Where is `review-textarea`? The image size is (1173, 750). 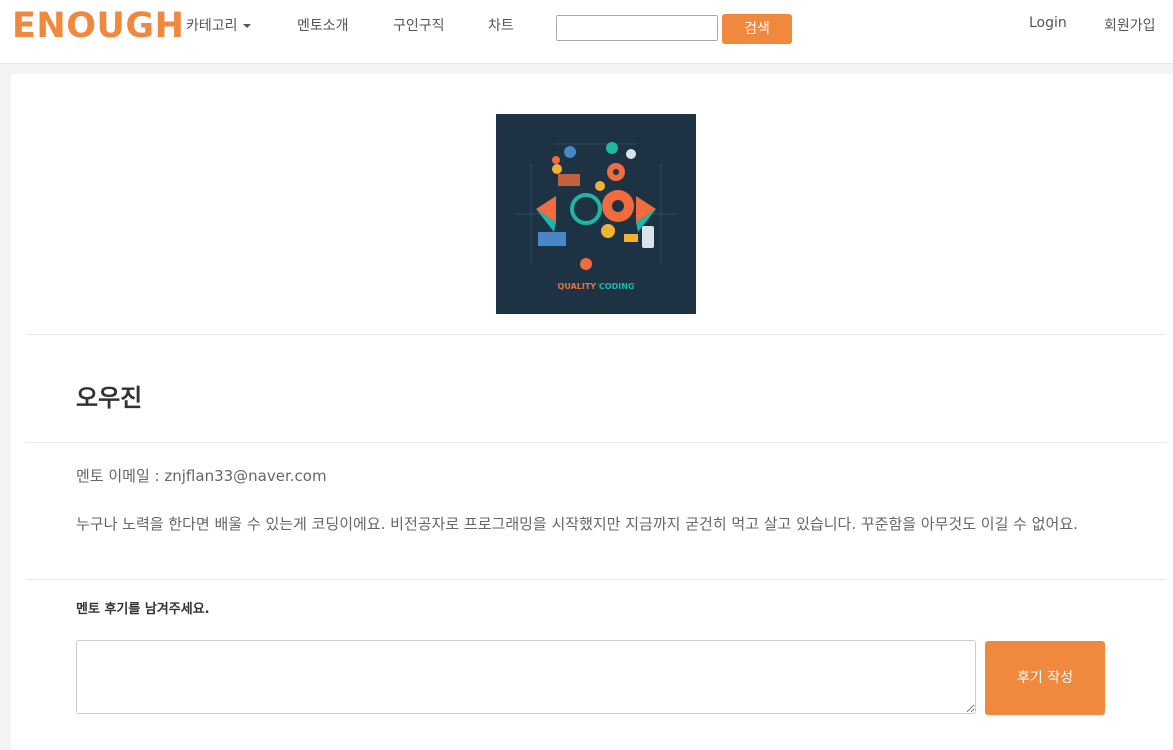 review-textarea is located at coordinates (526, 677).